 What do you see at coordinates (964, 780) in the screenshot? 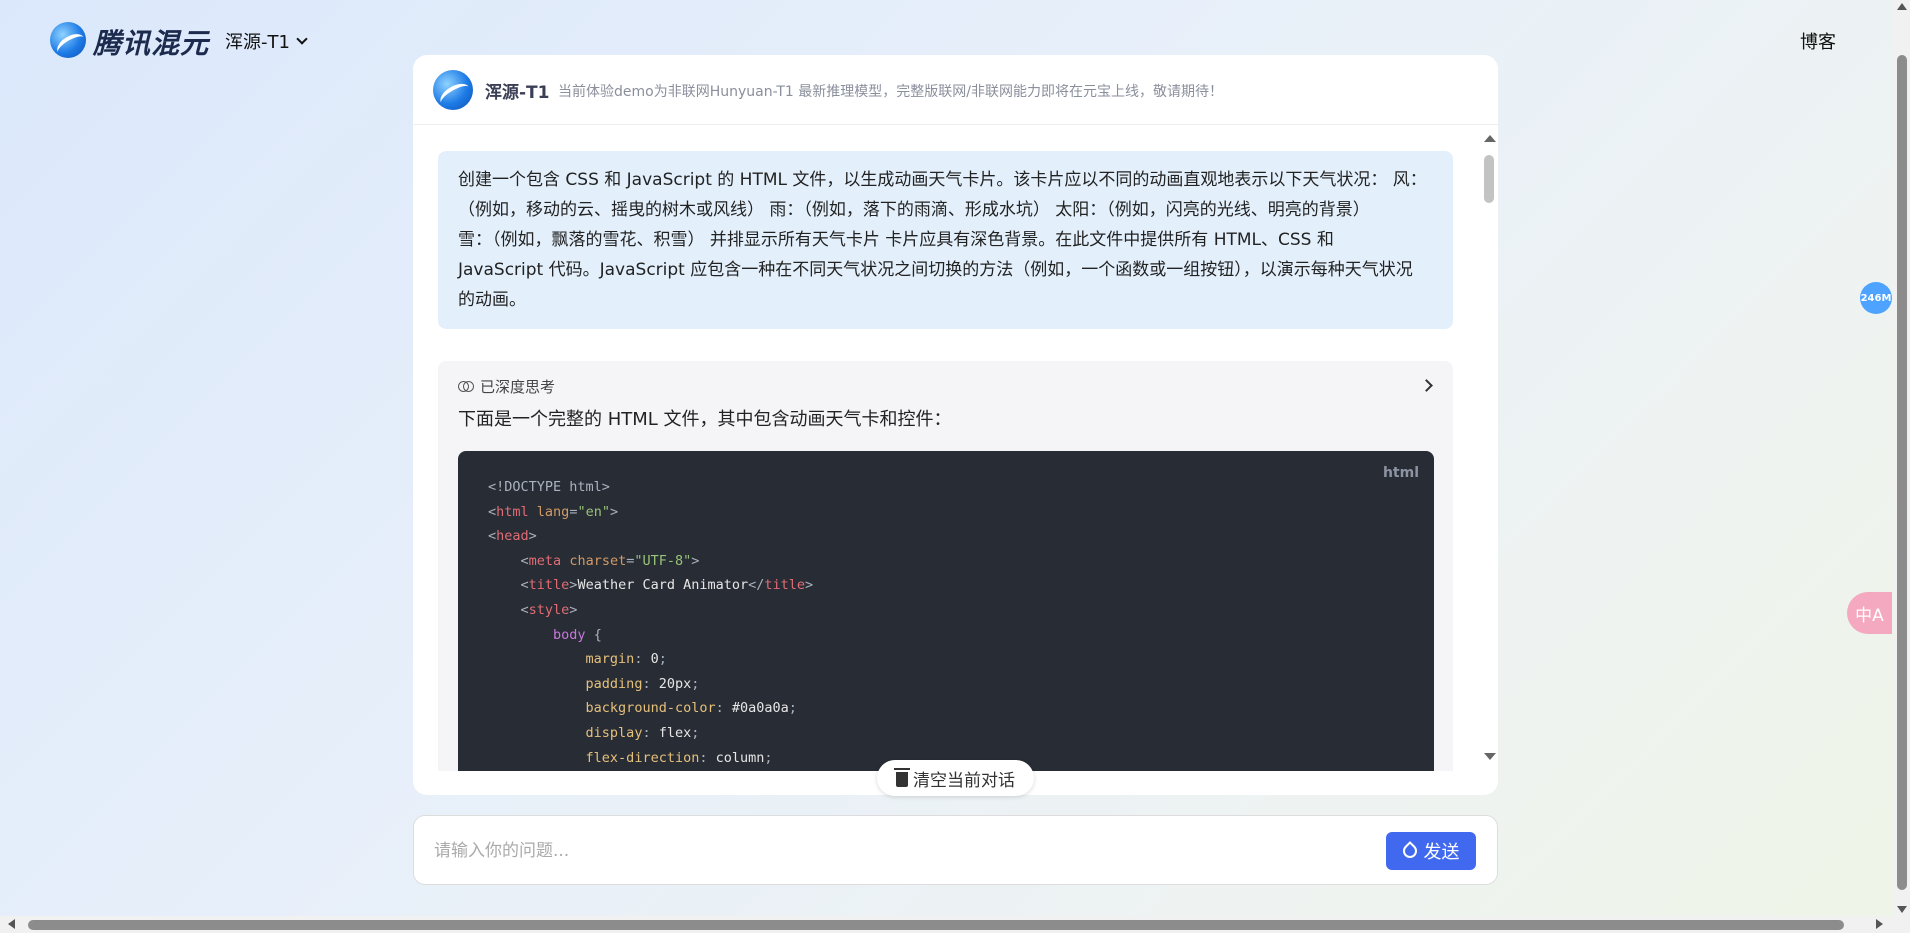
I see `clear-conversation-label: 清空当前对话` at bounding box center [964, 780].